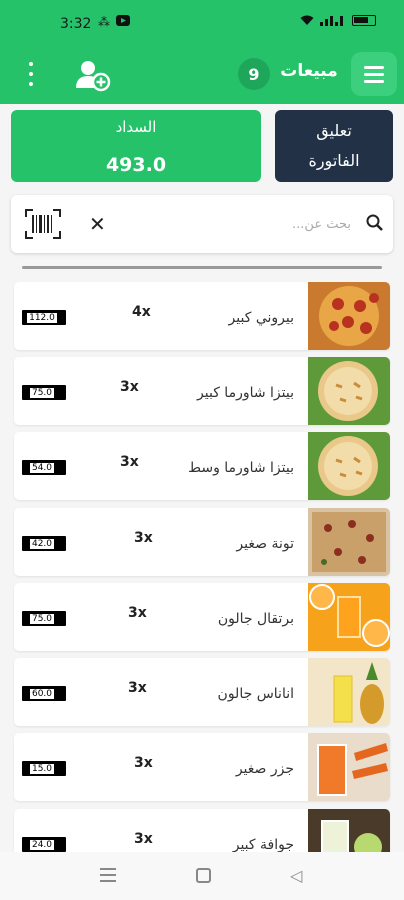  What do you see at coordinates (136, 165) in the screenshot?
I see `payment-total: 493.0` at bounding box center [136, 165].